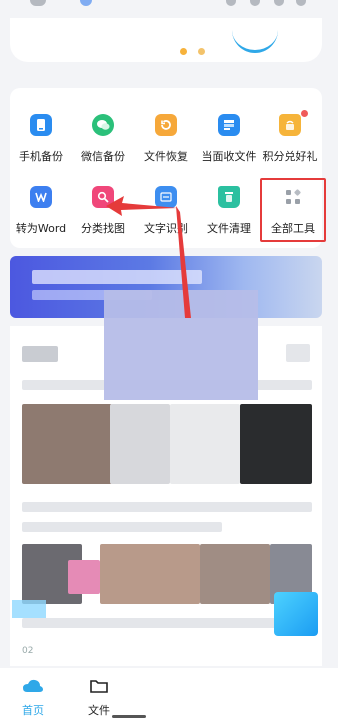 Image resolution: width=338 pixels, height=724 pixels. What do you see at coordinates (255, 40) in the screenshot?
I see `storage-ring-graphic` at bounding box center [255, 40].